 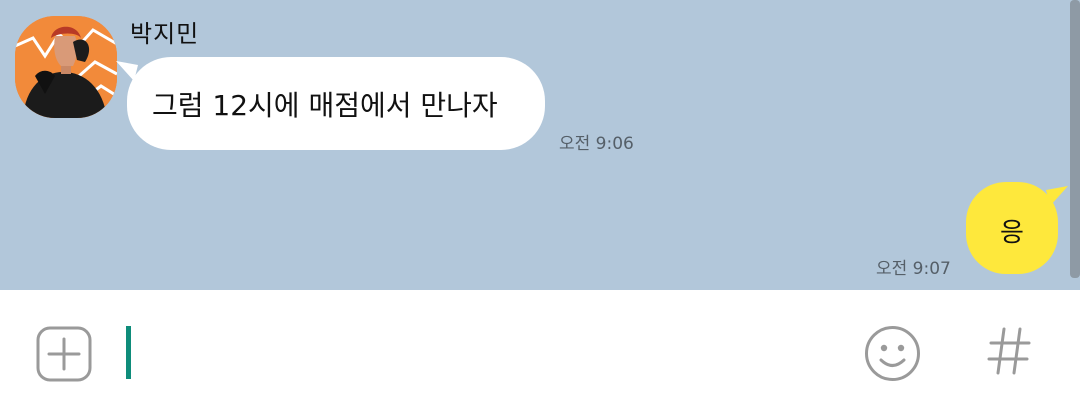 What do you see at coordinates (596, 144) in the screenshot?
I see `incoming-message-time: 오전 9:06` at bounding box center [596, 144].